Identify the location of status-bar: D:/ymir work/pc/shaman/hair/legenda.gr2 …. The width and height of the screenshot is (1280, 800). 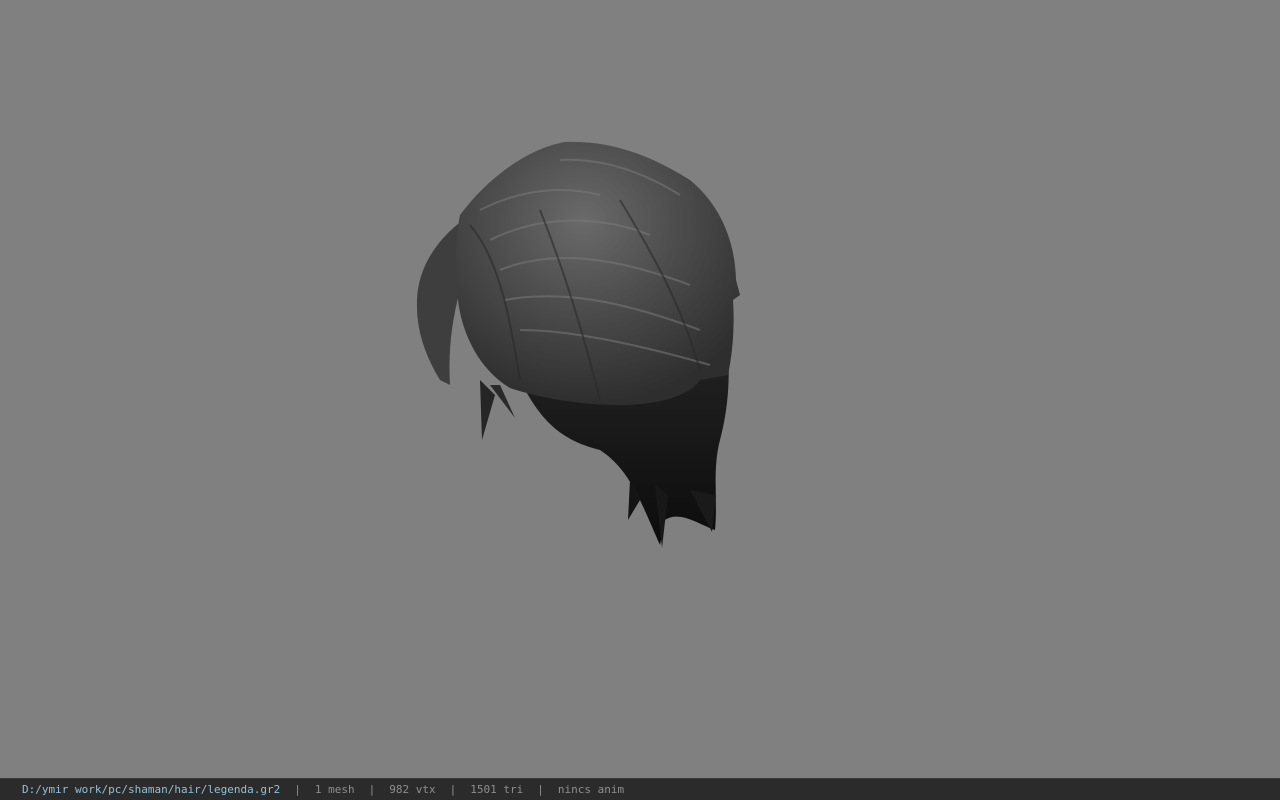
(640, 789).